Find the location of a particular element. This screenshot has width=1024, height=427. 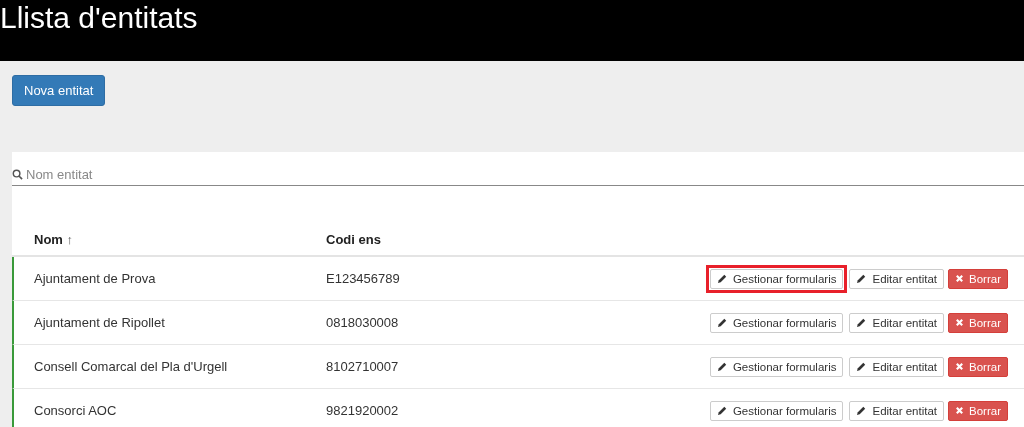

table-cell-text: Ajuntament de Prova is located at coordinates (95, 278).